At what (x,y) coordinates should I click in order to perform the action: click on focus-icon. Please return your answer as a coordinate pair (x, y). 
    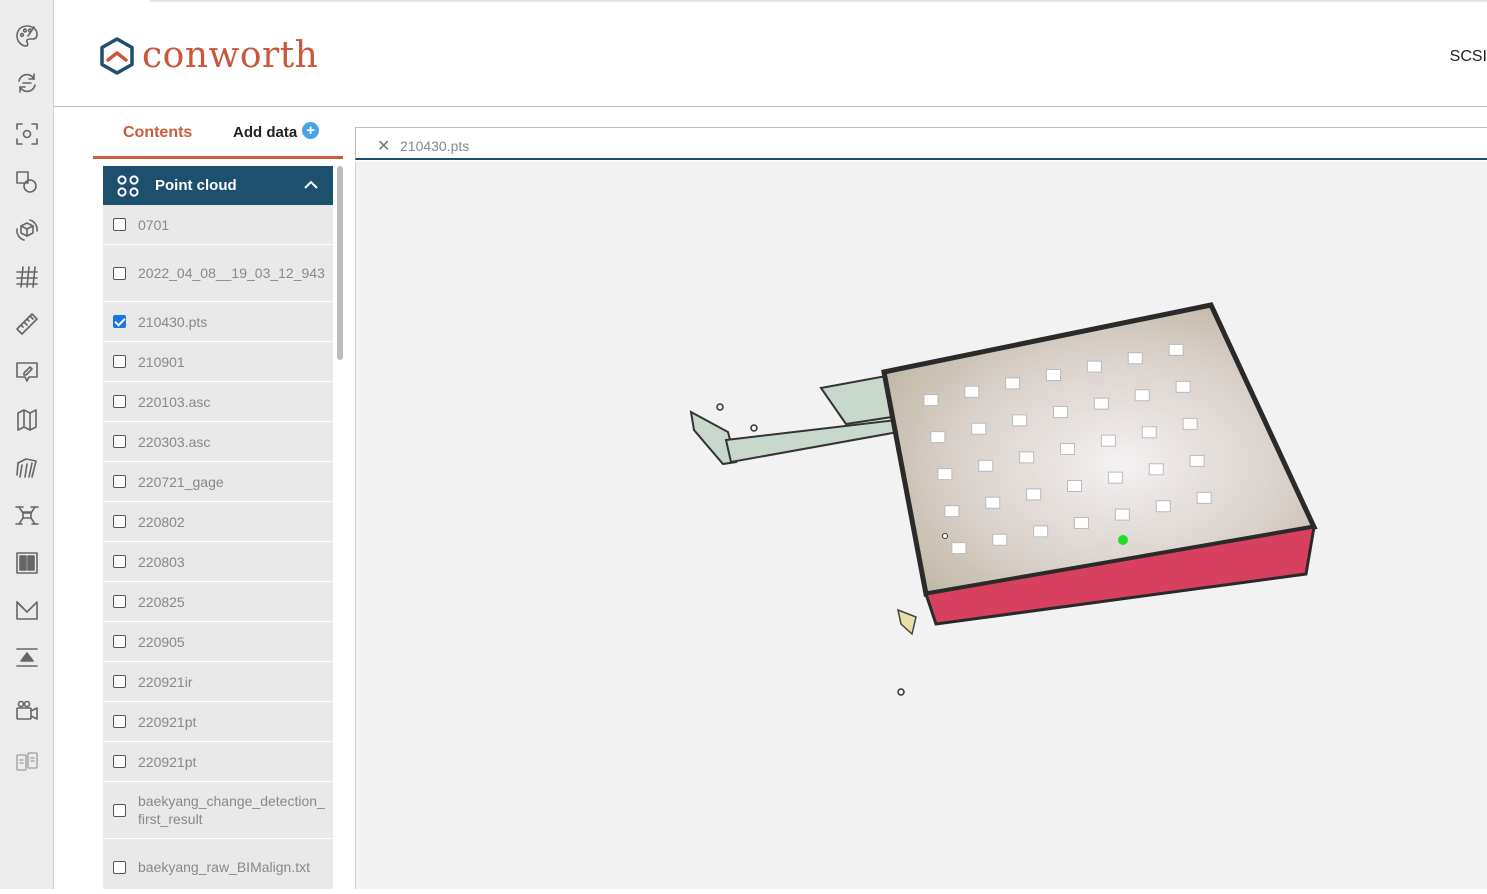
    Looking at the image, I should click on (27, 134).